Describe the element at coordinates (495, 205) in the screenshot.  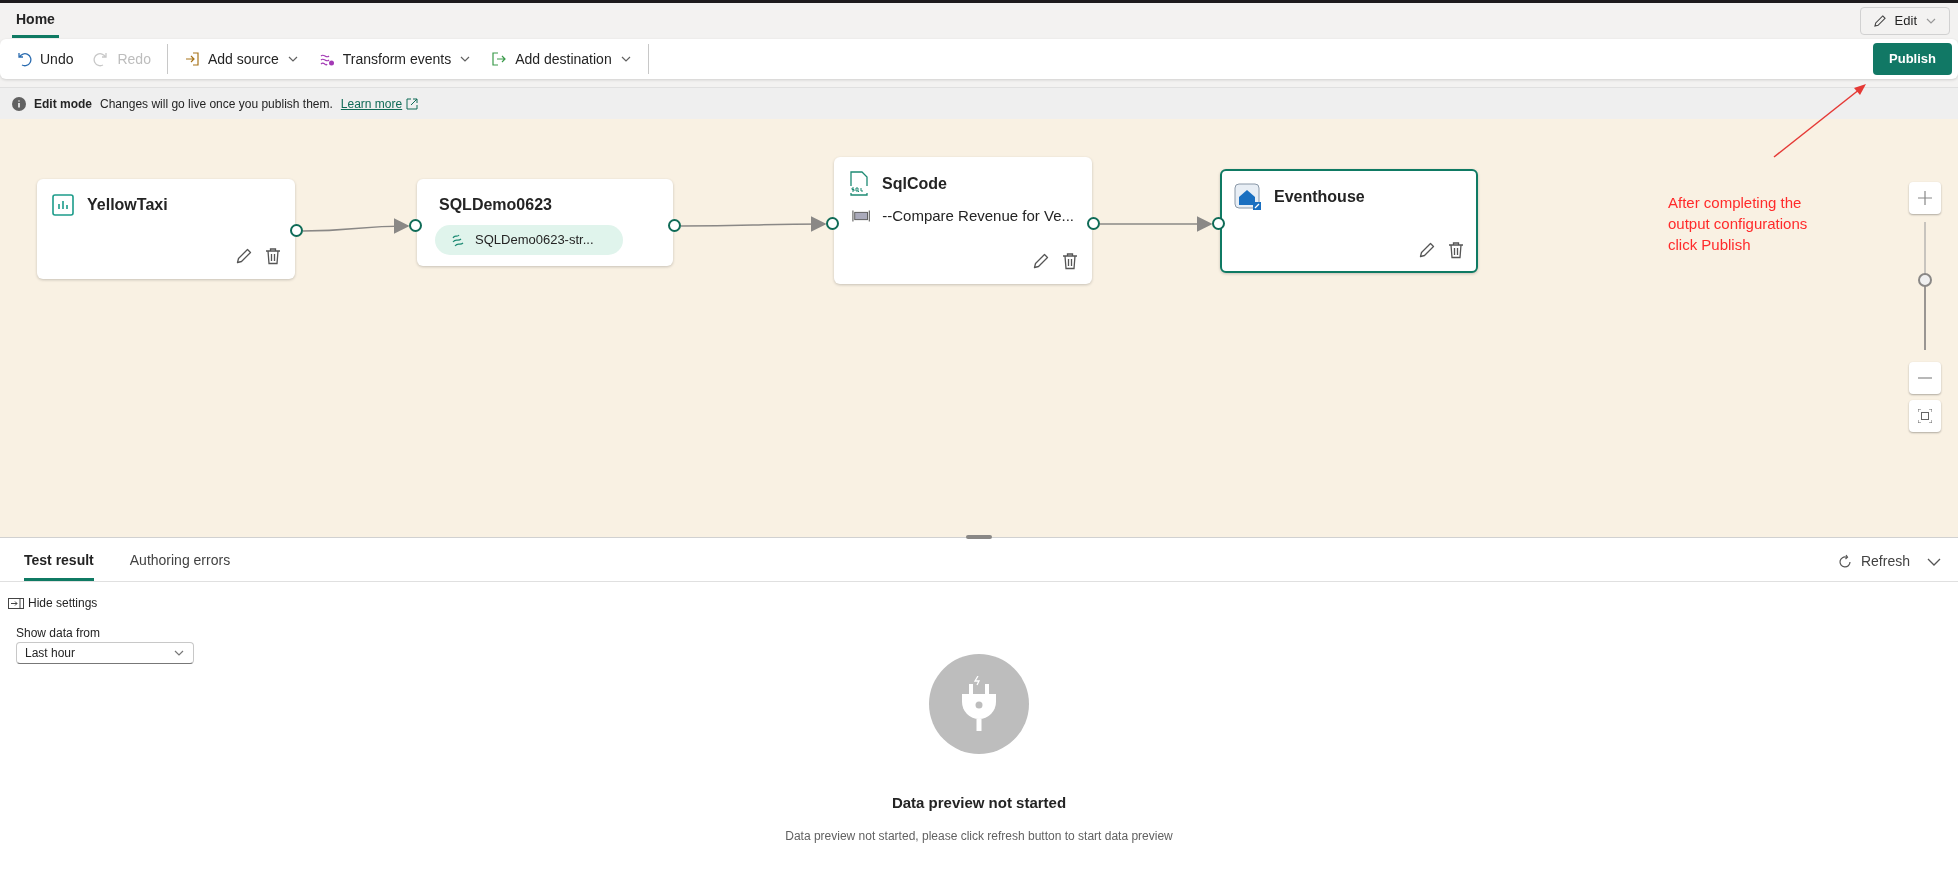
I see `node-title: SQLDemo0623` at that location.